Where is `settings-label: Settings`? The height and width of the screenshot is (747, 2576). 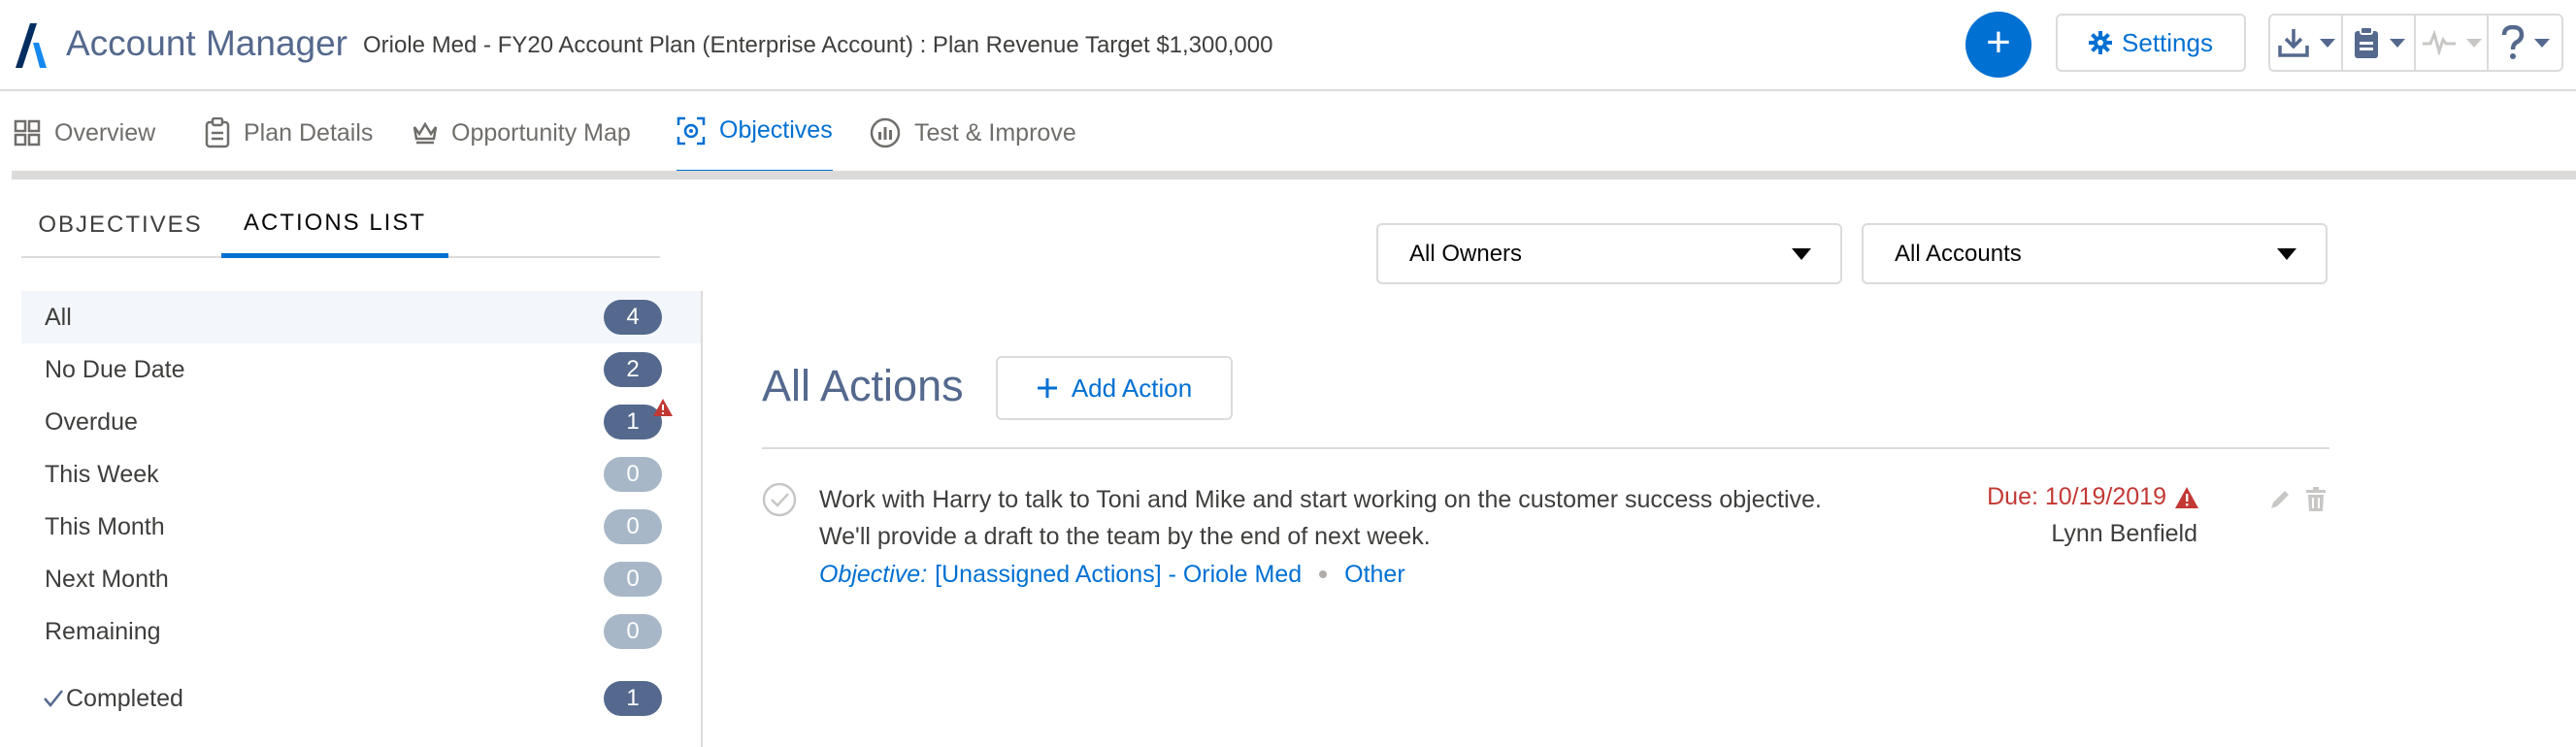
settings-label: Settings is located at coordinates (2167, 42).